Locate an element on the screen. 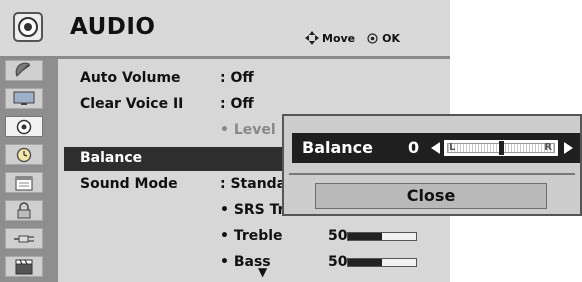 Image resolution: width=582 pixels, height=282 pixels. popup-balance-value: 0 is located at coordinates (414, 147).